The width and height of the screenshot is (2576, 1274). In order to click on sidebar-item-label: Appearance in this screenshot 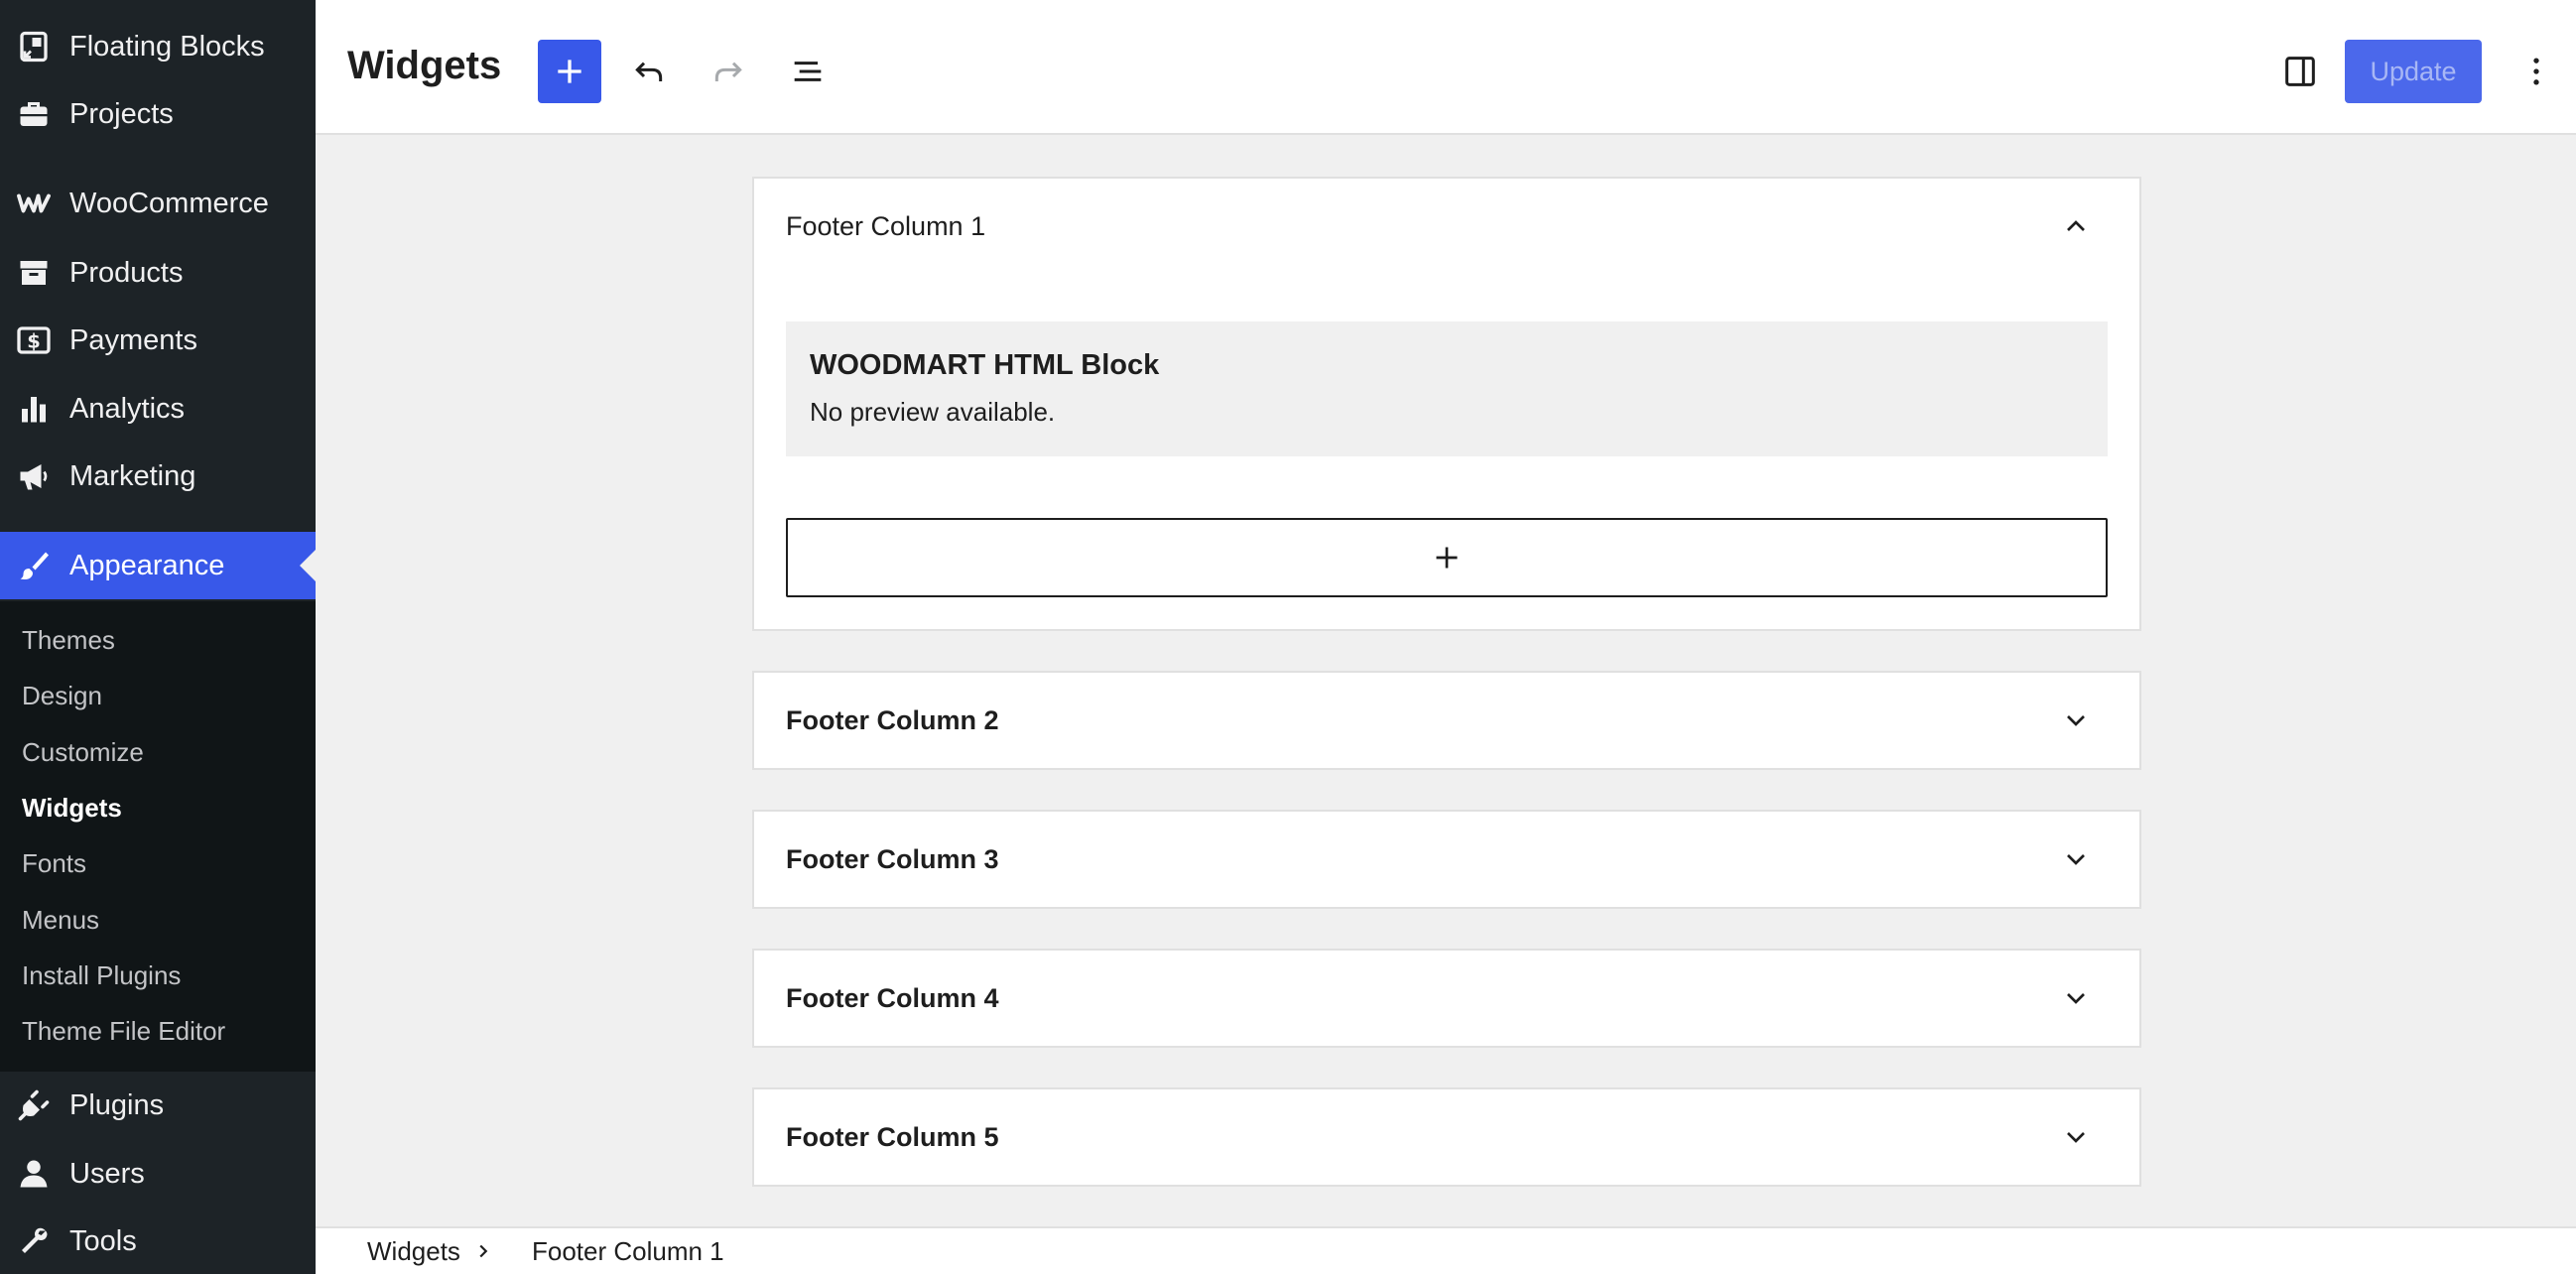, I will do `click(147, 565)`.